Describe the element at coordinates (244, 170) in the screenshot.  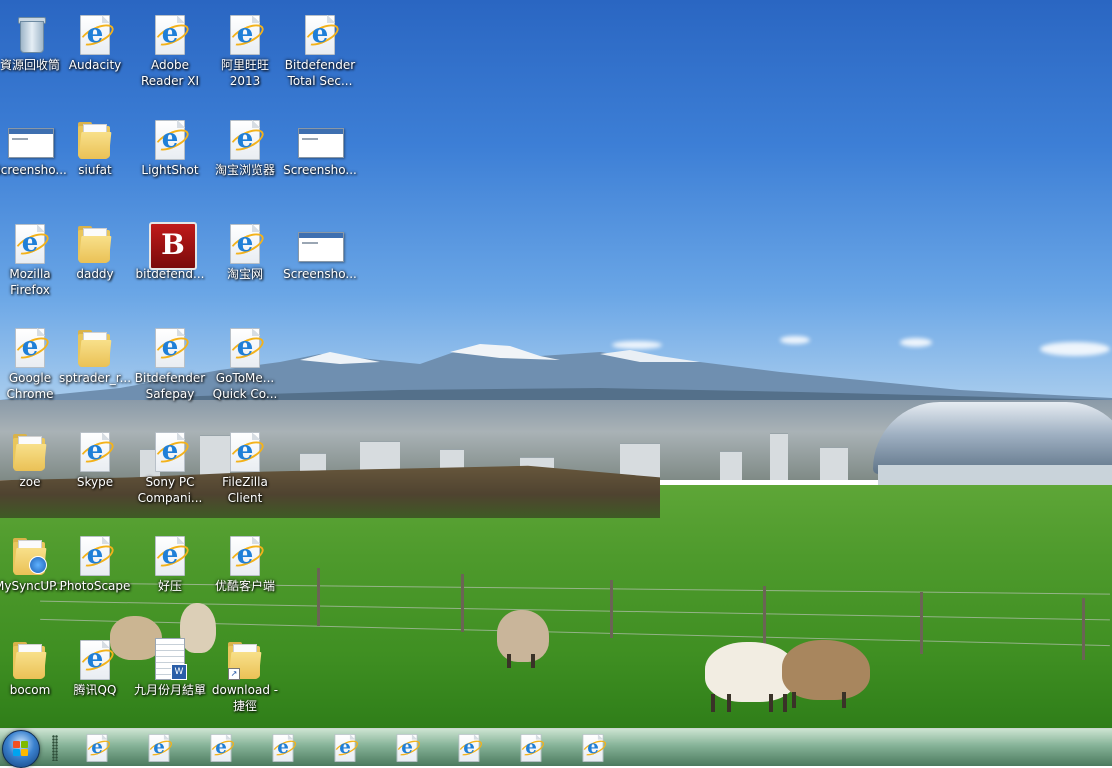
I see `desktop-icon-label: 淘宝浏览器` at that location.